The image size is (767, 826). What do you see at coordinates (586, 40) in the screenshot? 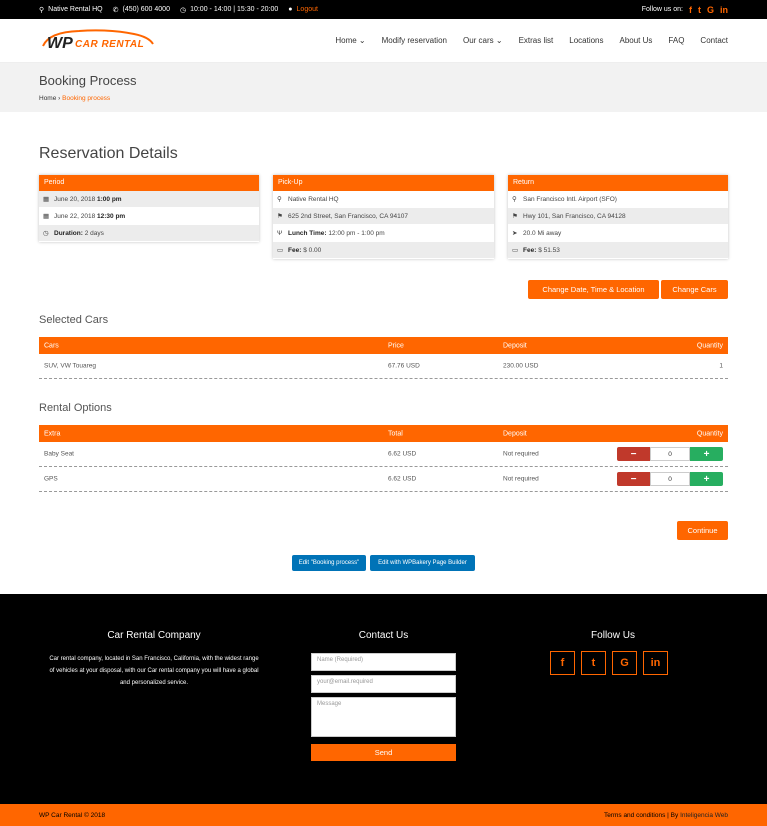
I see `nav-locations: Locations` at bounding box center [586, 40].